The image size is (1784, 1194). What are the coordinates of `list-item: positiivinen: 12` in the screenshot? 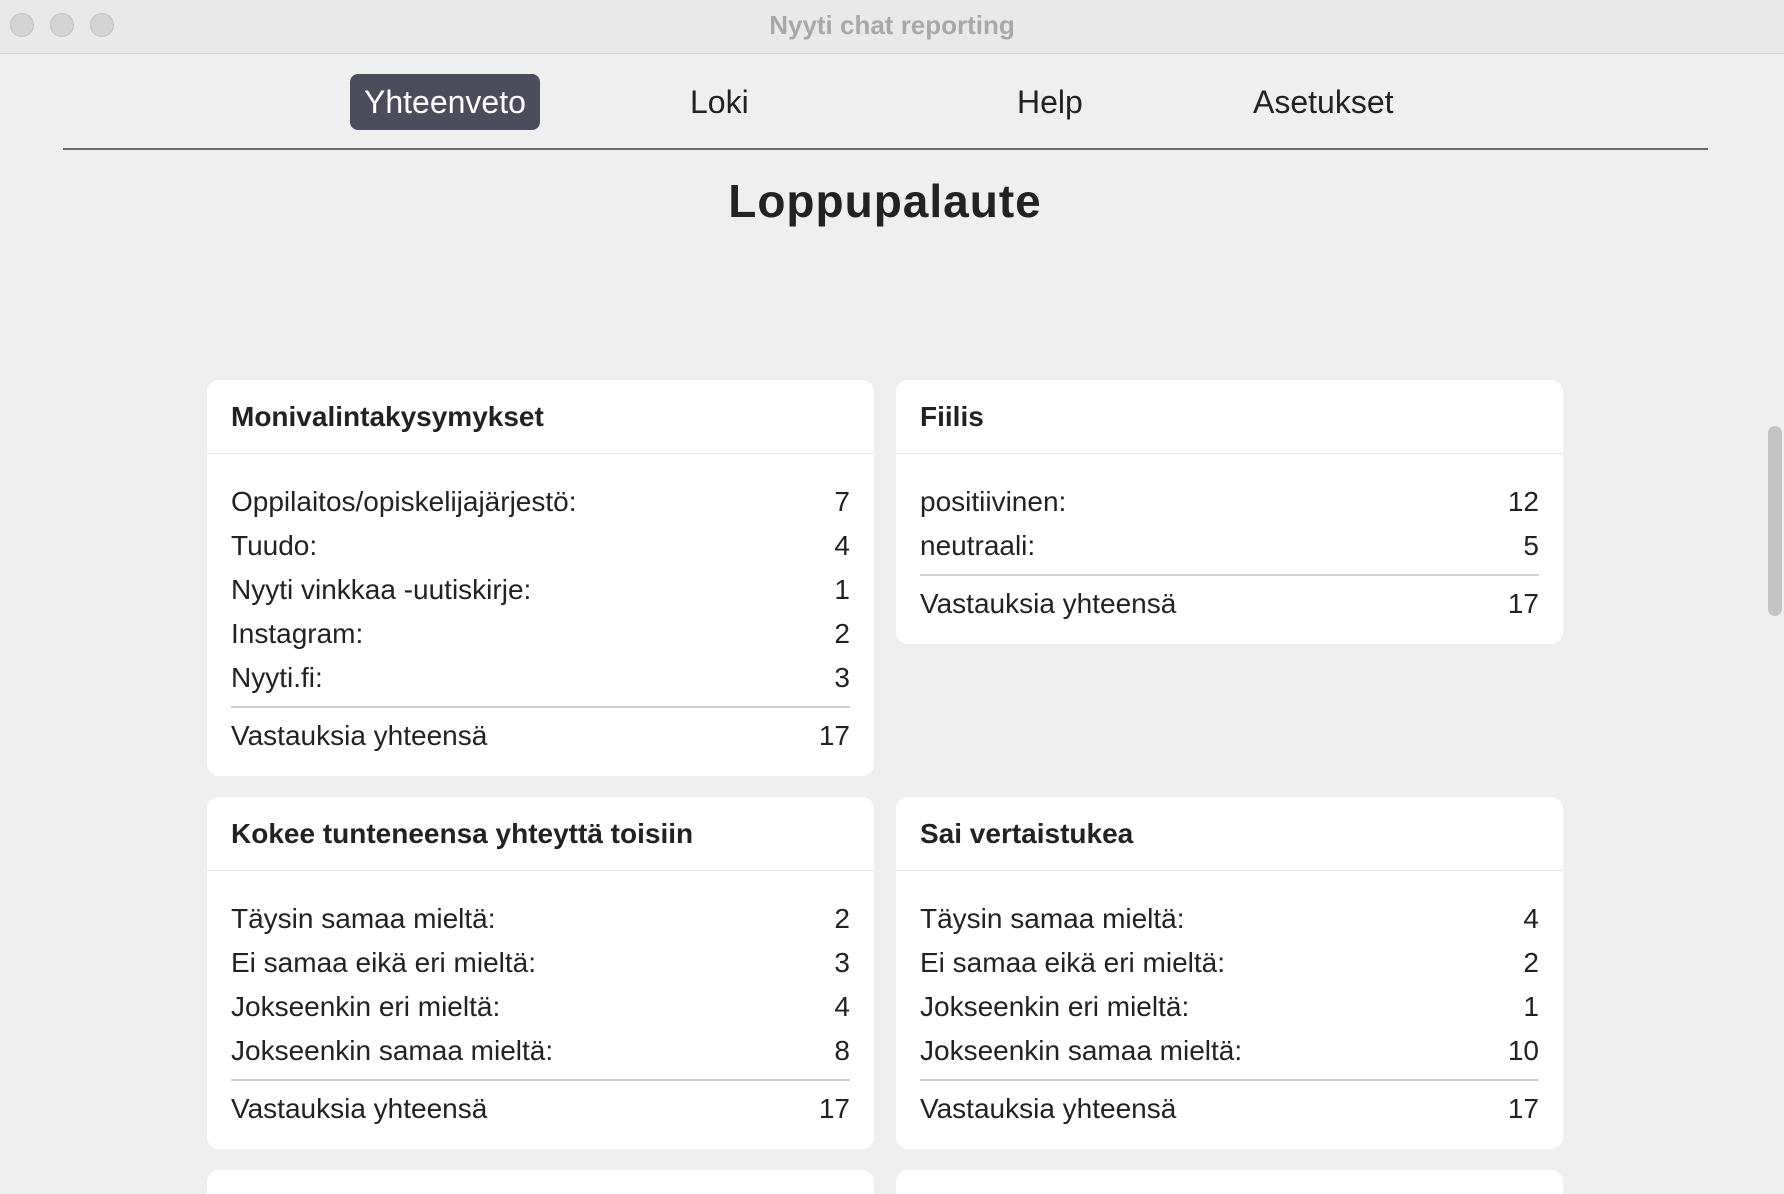 It's located at (1229, 502).